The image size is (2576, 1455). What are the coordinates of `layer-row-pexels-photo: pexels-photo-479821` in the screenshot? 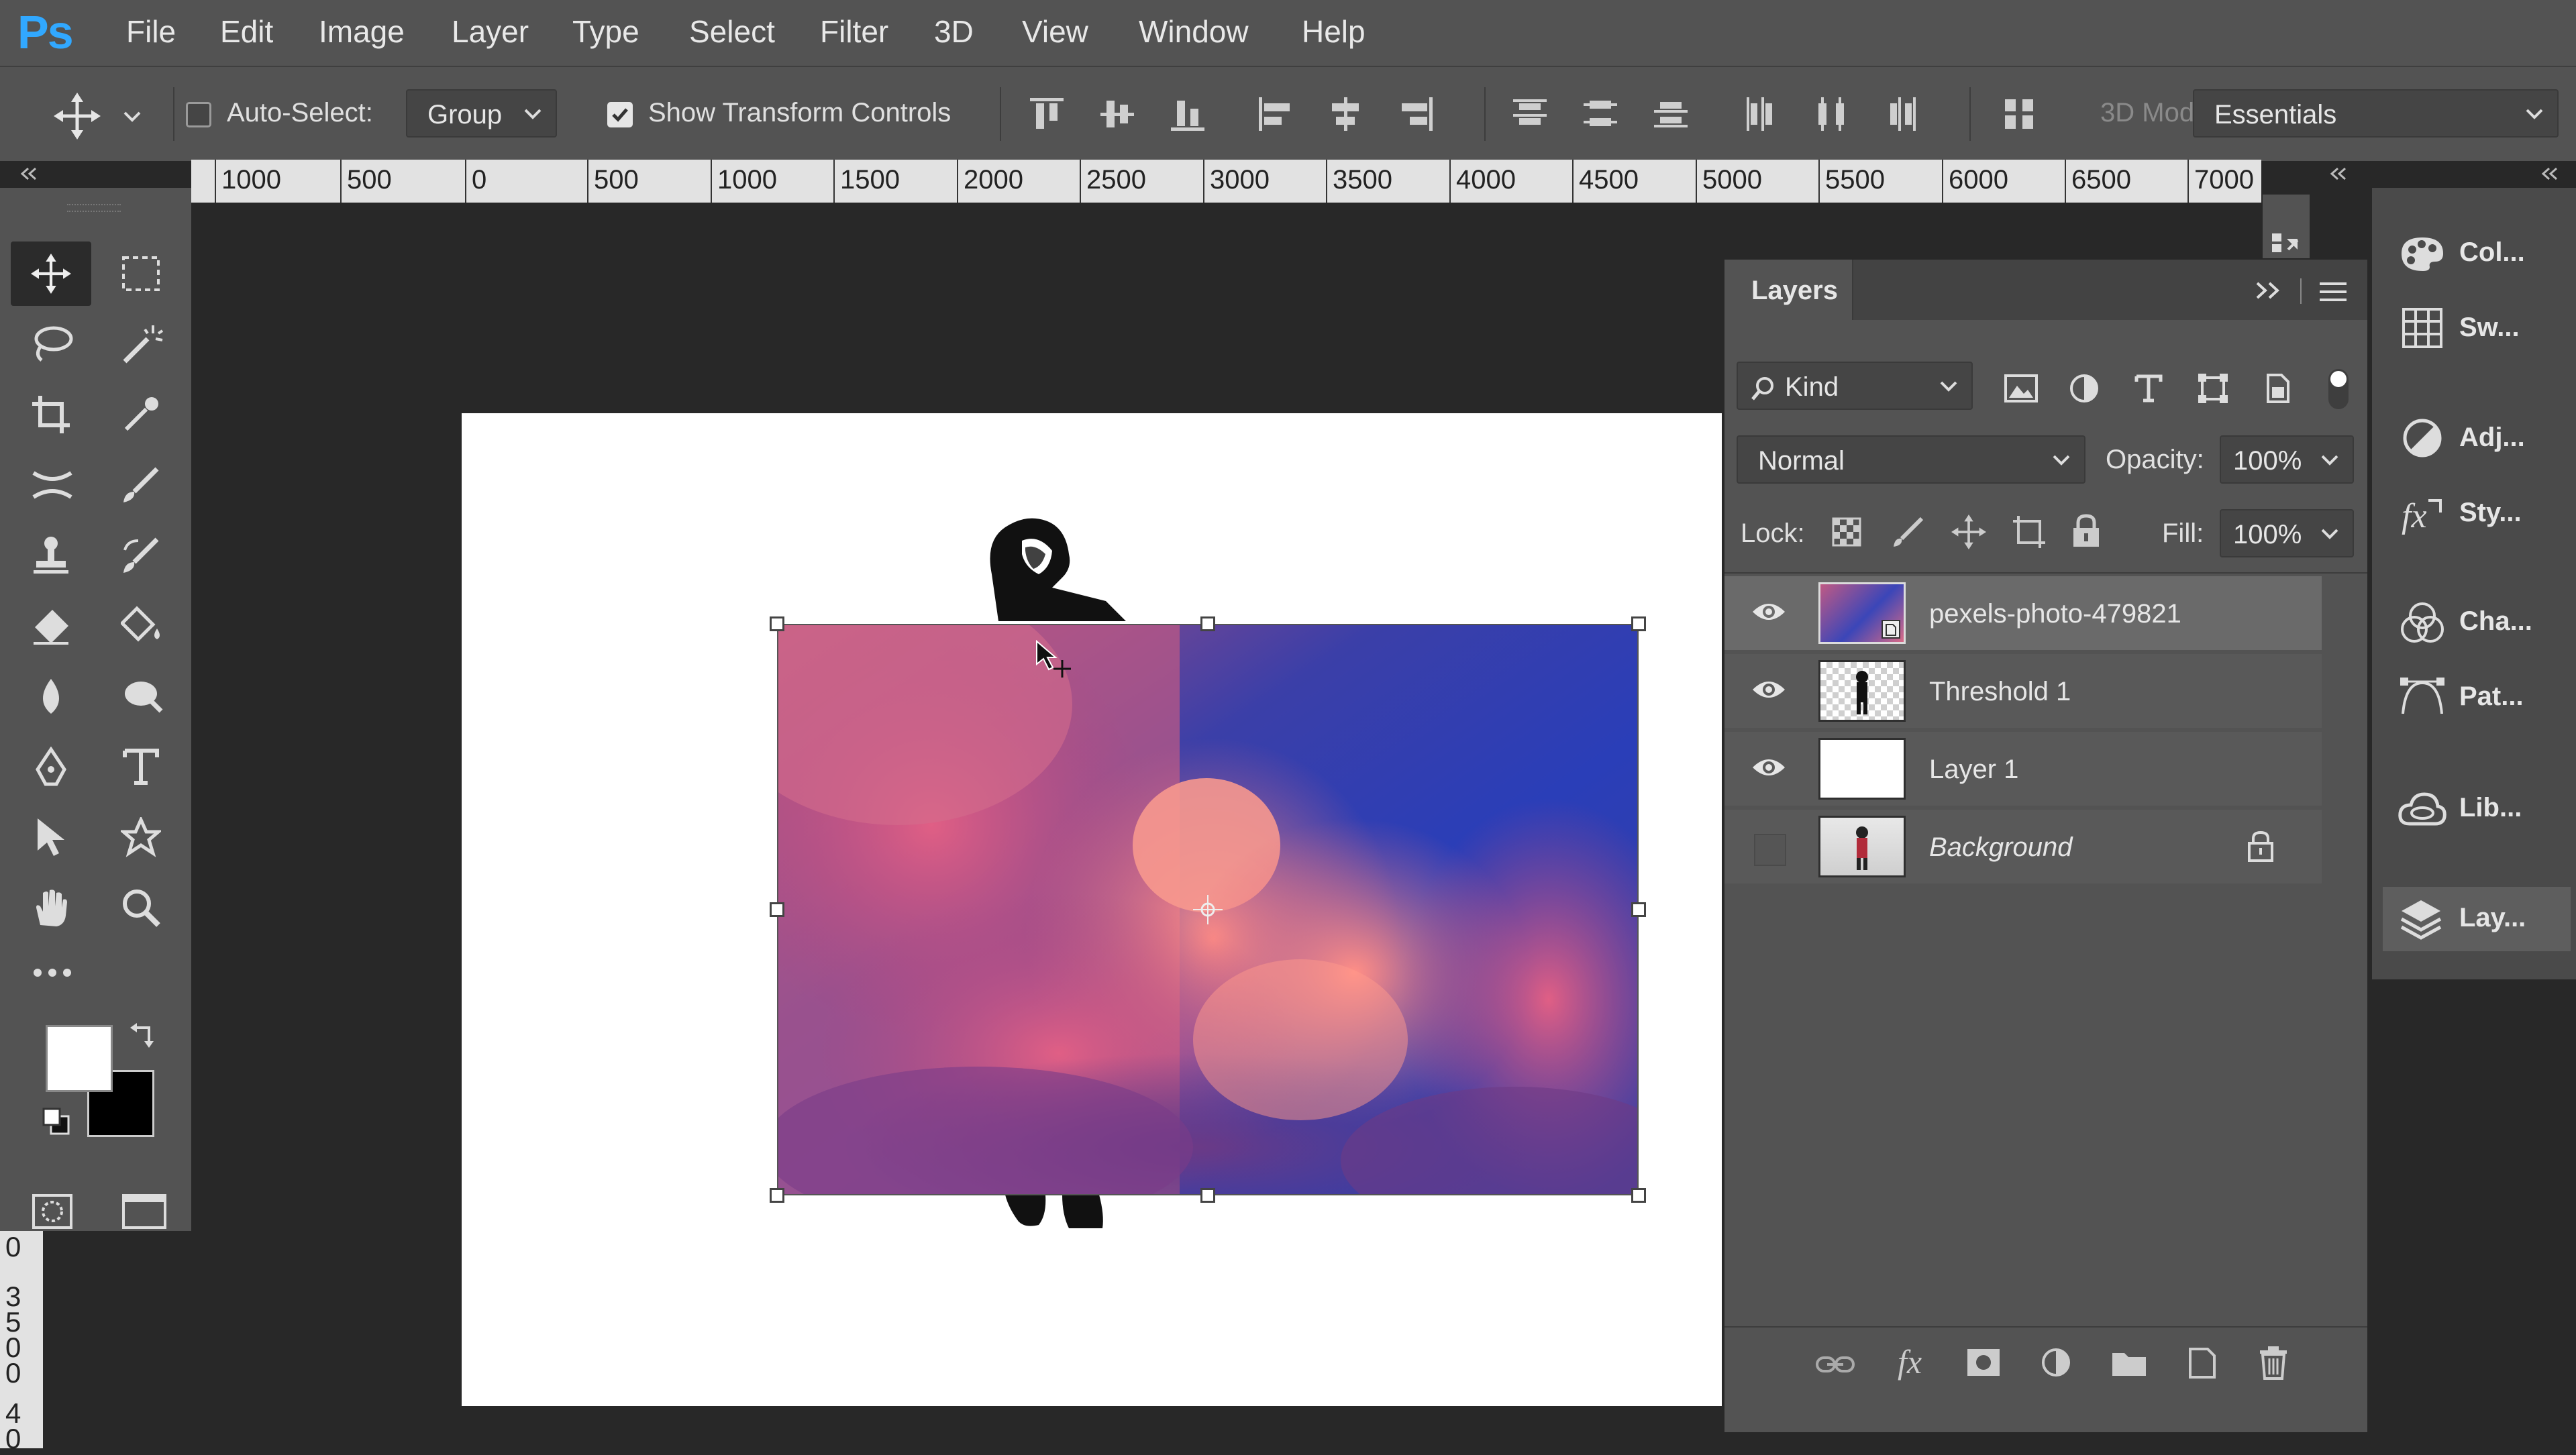 It's located at (2023, 613).